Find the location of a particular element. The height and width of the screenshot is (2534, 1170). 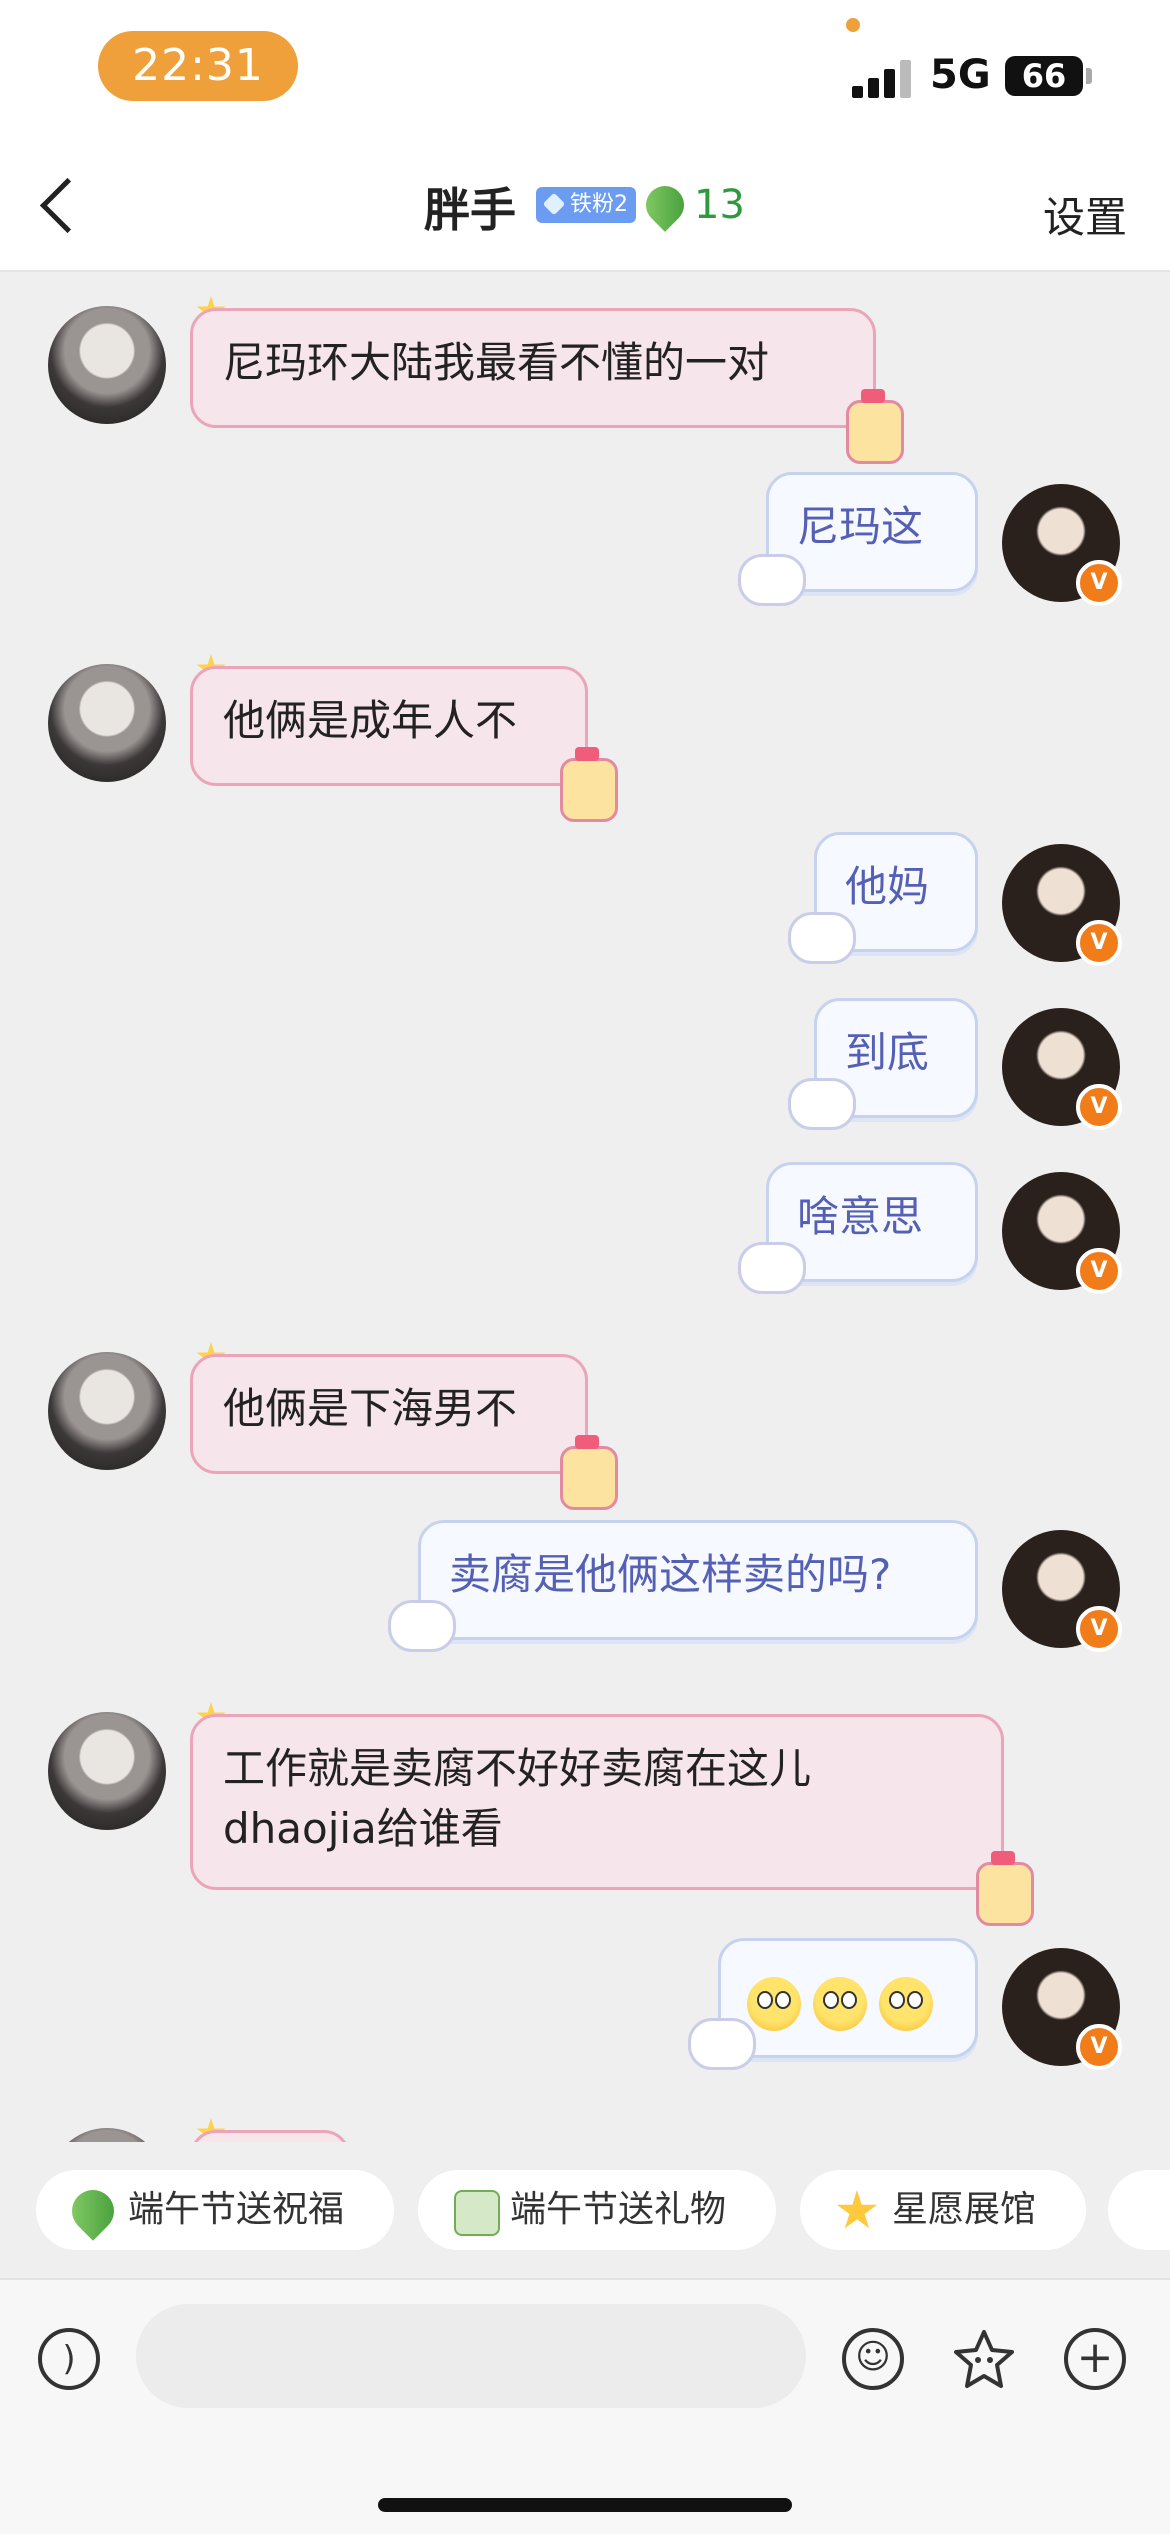

chat-title: 胖手 is located at coordinates (470, 207).